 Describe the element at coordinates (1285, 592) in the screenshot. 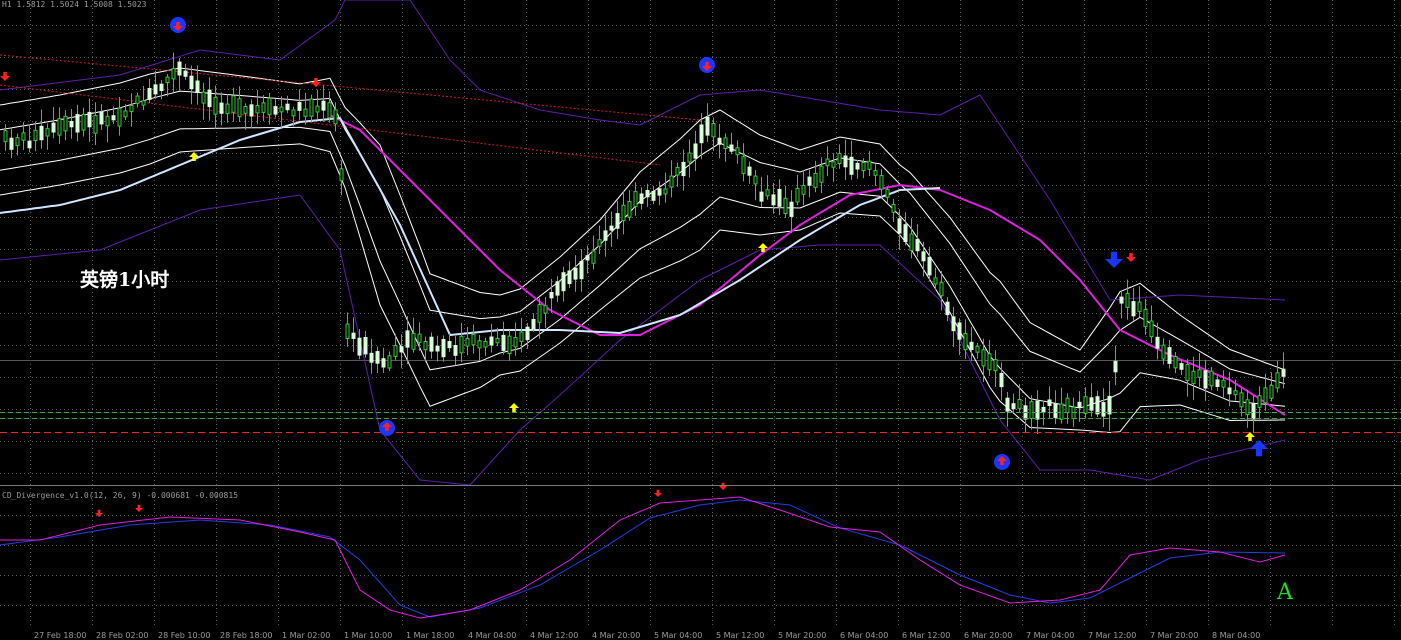

I see `corner-label: A` at that location.